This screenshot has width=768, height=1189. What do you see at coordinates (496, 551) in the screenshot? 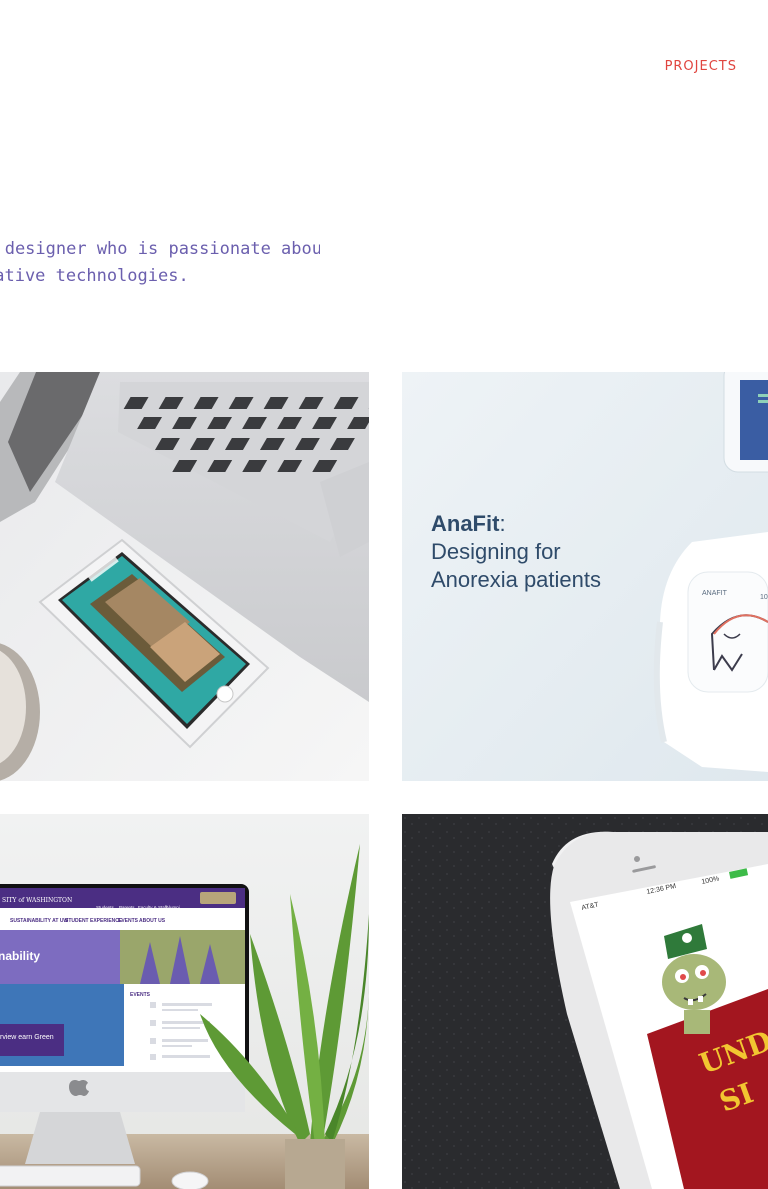
I see `anafit-subtitle-line-1: Designing for` at bounding box center [496, 551].